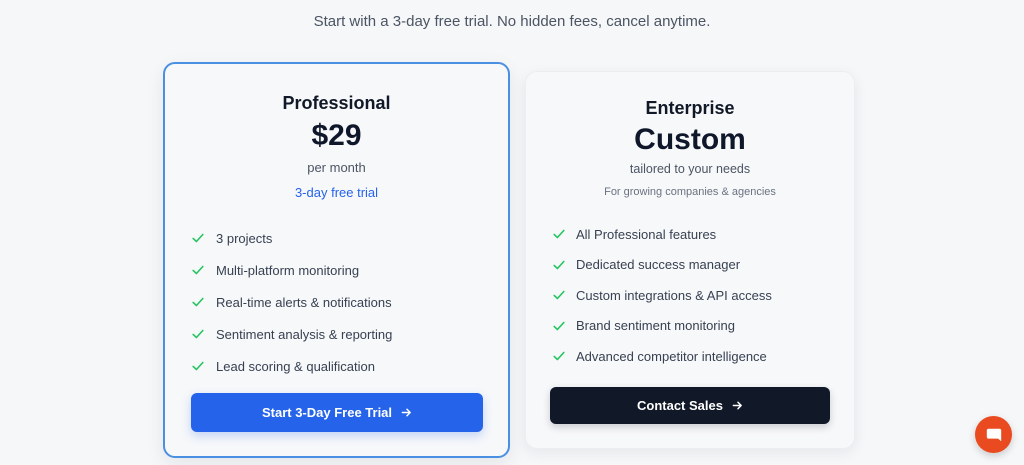 The image size is (1024, 465). Describe the element at coordinates (291, 238) in the screenshot. I see `feature-item: 3 projects` at that location.